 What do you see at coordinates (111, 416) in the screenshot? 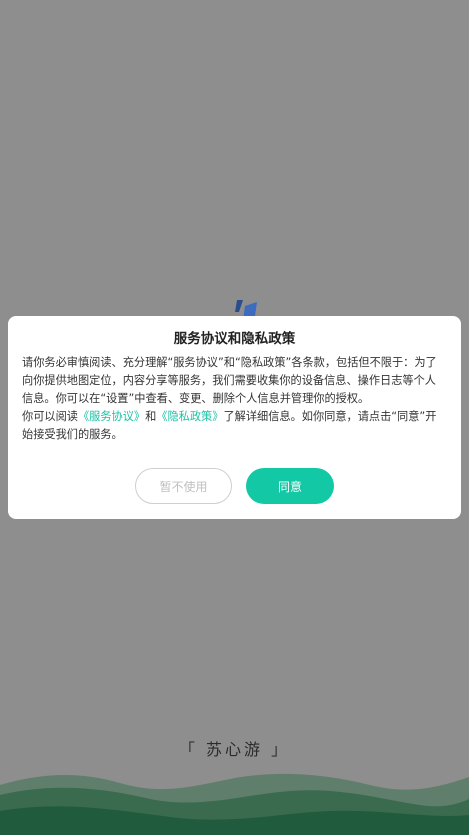
I see `service-agreement-link: 《服务协议》` at bounding box center [111, 416].